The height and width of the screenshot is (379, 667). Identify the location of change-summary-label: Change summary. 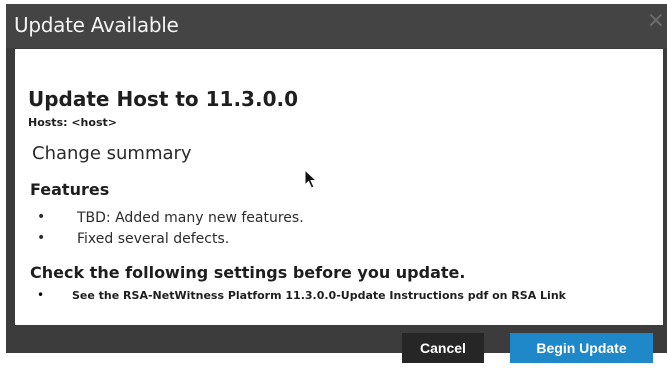
(112, 153).